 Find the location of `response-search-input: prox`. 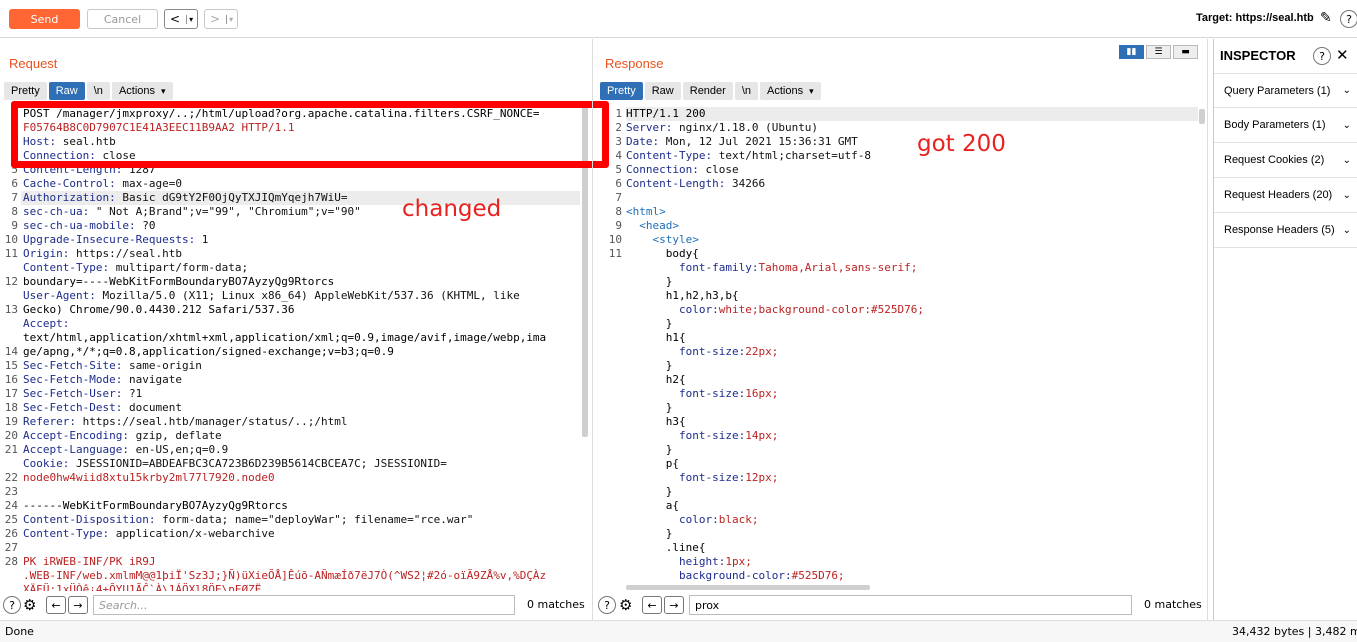

response-search-input: prox is located at coordinates (910, 605).